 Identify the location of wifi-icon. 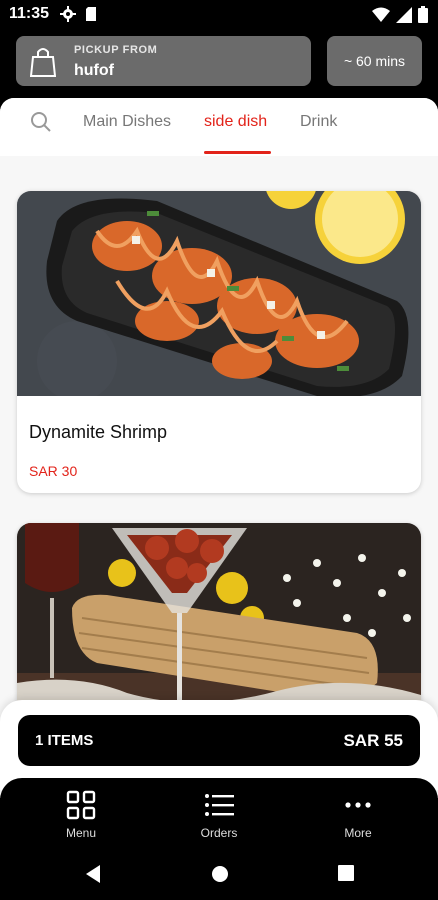
(381, 14).